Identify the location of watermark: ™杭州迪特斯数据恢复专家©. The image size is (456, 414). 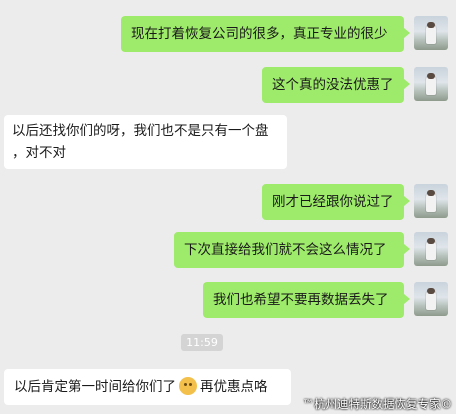
(377, 404).